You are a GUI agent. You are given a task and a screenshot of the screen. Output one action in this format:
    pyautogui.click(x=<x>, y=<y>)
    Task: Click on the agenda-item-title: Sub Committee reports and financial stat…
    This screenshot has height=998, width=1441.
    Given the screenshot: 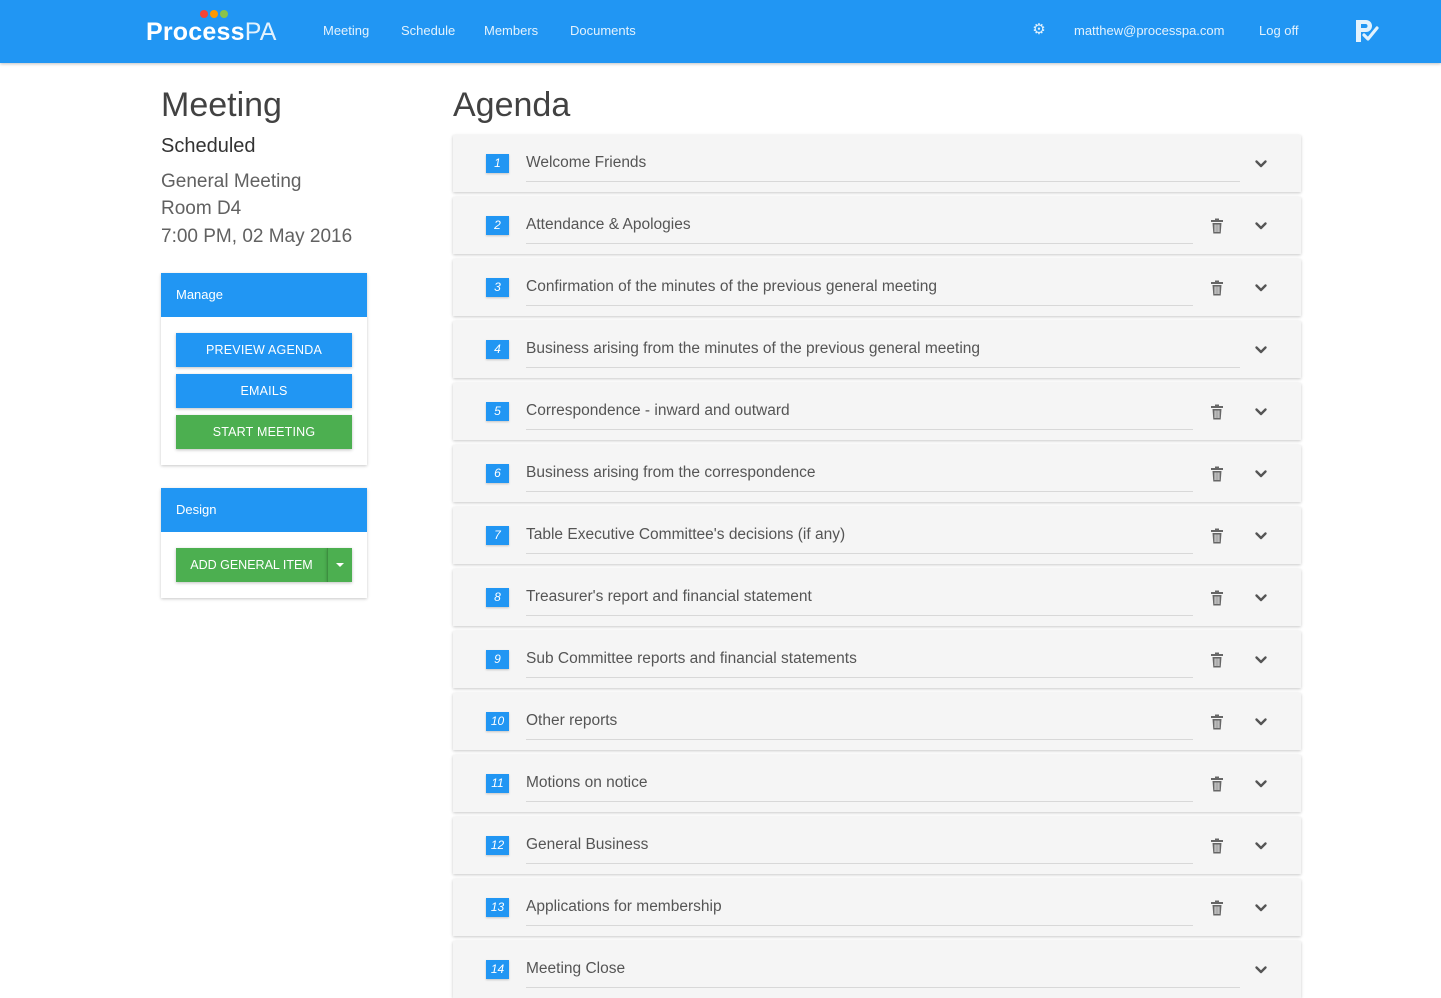 What is the action you would take?
    pyautogui.click(x=859, y=663)
    